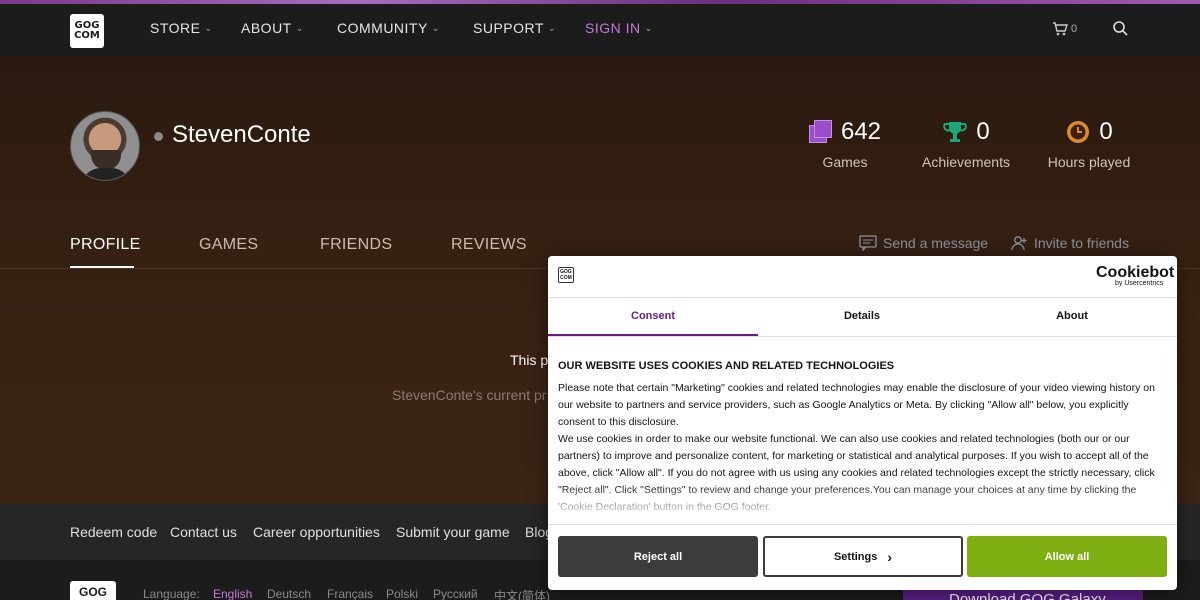  Describe the element at coordinates (868, 243) in the screenshot. I see `message-icon` at that location.